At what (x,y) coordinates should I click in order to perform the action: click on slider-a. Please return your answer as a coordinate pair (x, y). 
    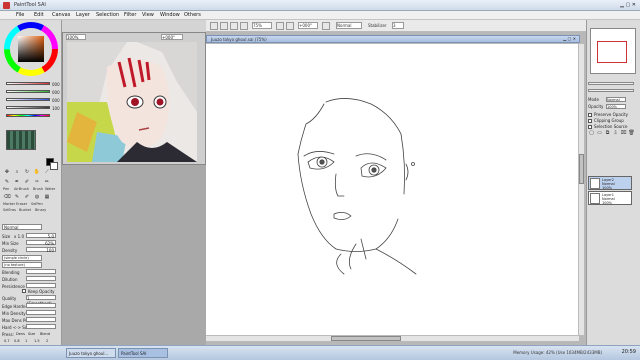
    Looking at the image, I should click on (28, 107).